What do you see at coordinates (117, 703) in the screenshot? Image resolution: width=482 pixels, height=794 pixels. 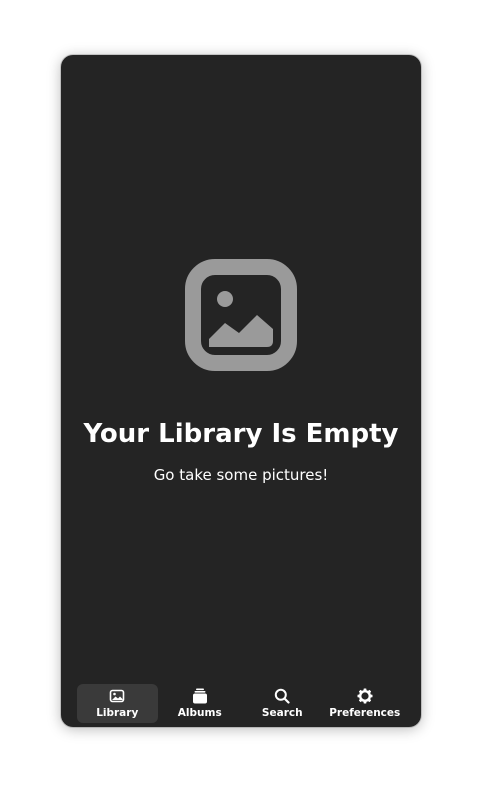 I see `tab-library: Library` at bounding box center [117, 703].